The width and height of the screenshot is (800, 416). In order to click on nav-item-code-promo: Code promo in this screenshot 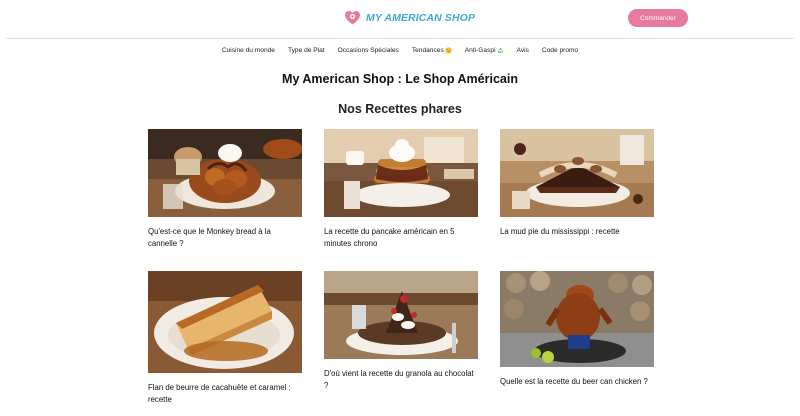, I will do `click(559, 50)`.